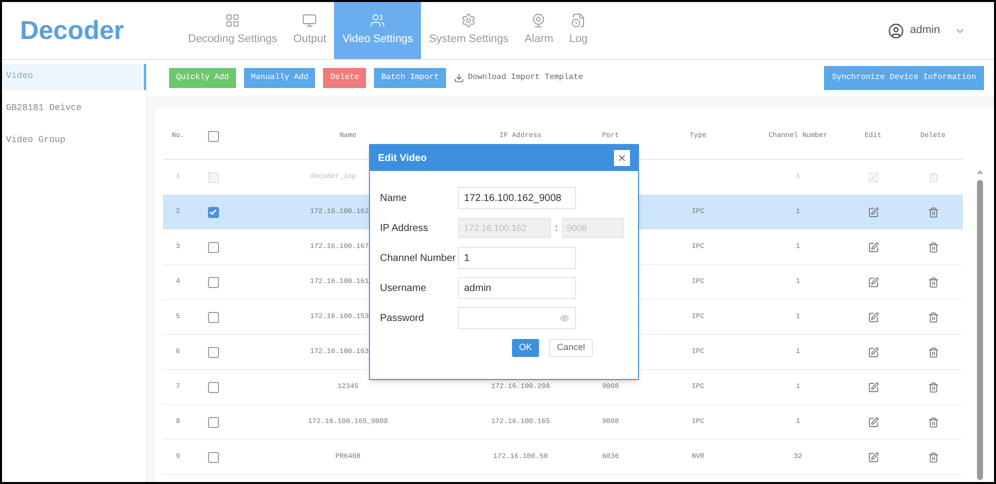 The height and width of the screenshot is (484, 996). I want to click on app-logo: Decoder, so click(72, 30).